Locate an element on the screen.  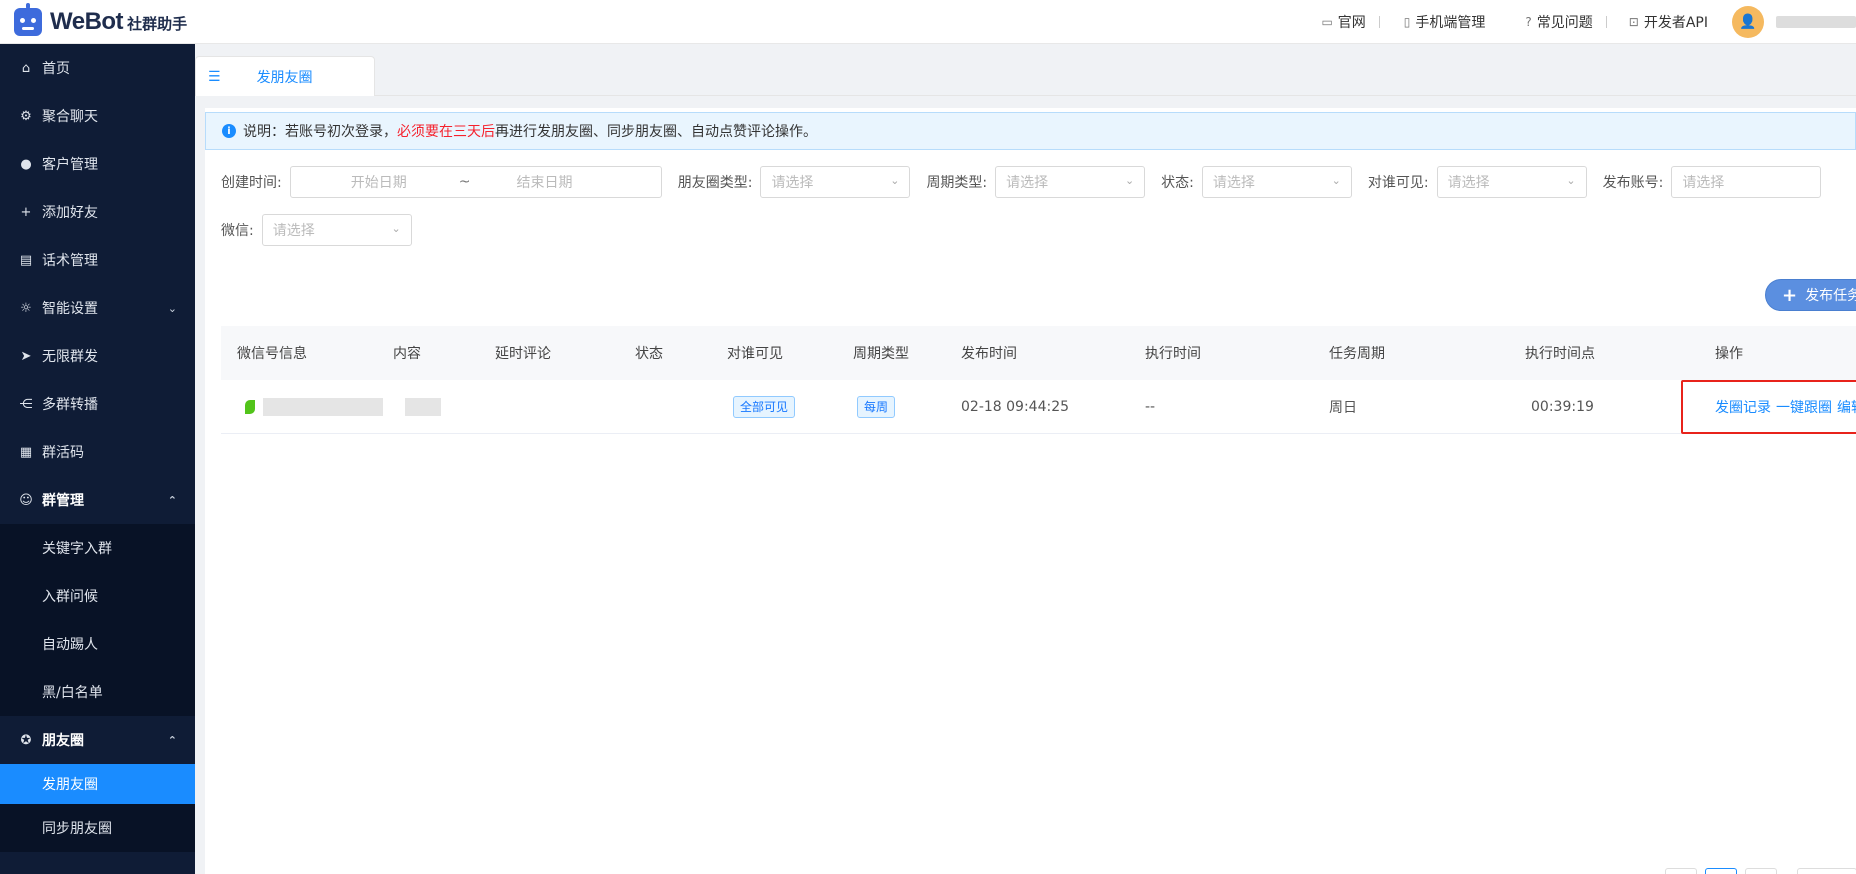
submenu-group-manage: 关键字入群 入群问候 自动踢人 黑/白名单 is located at coordinates (97, 620).